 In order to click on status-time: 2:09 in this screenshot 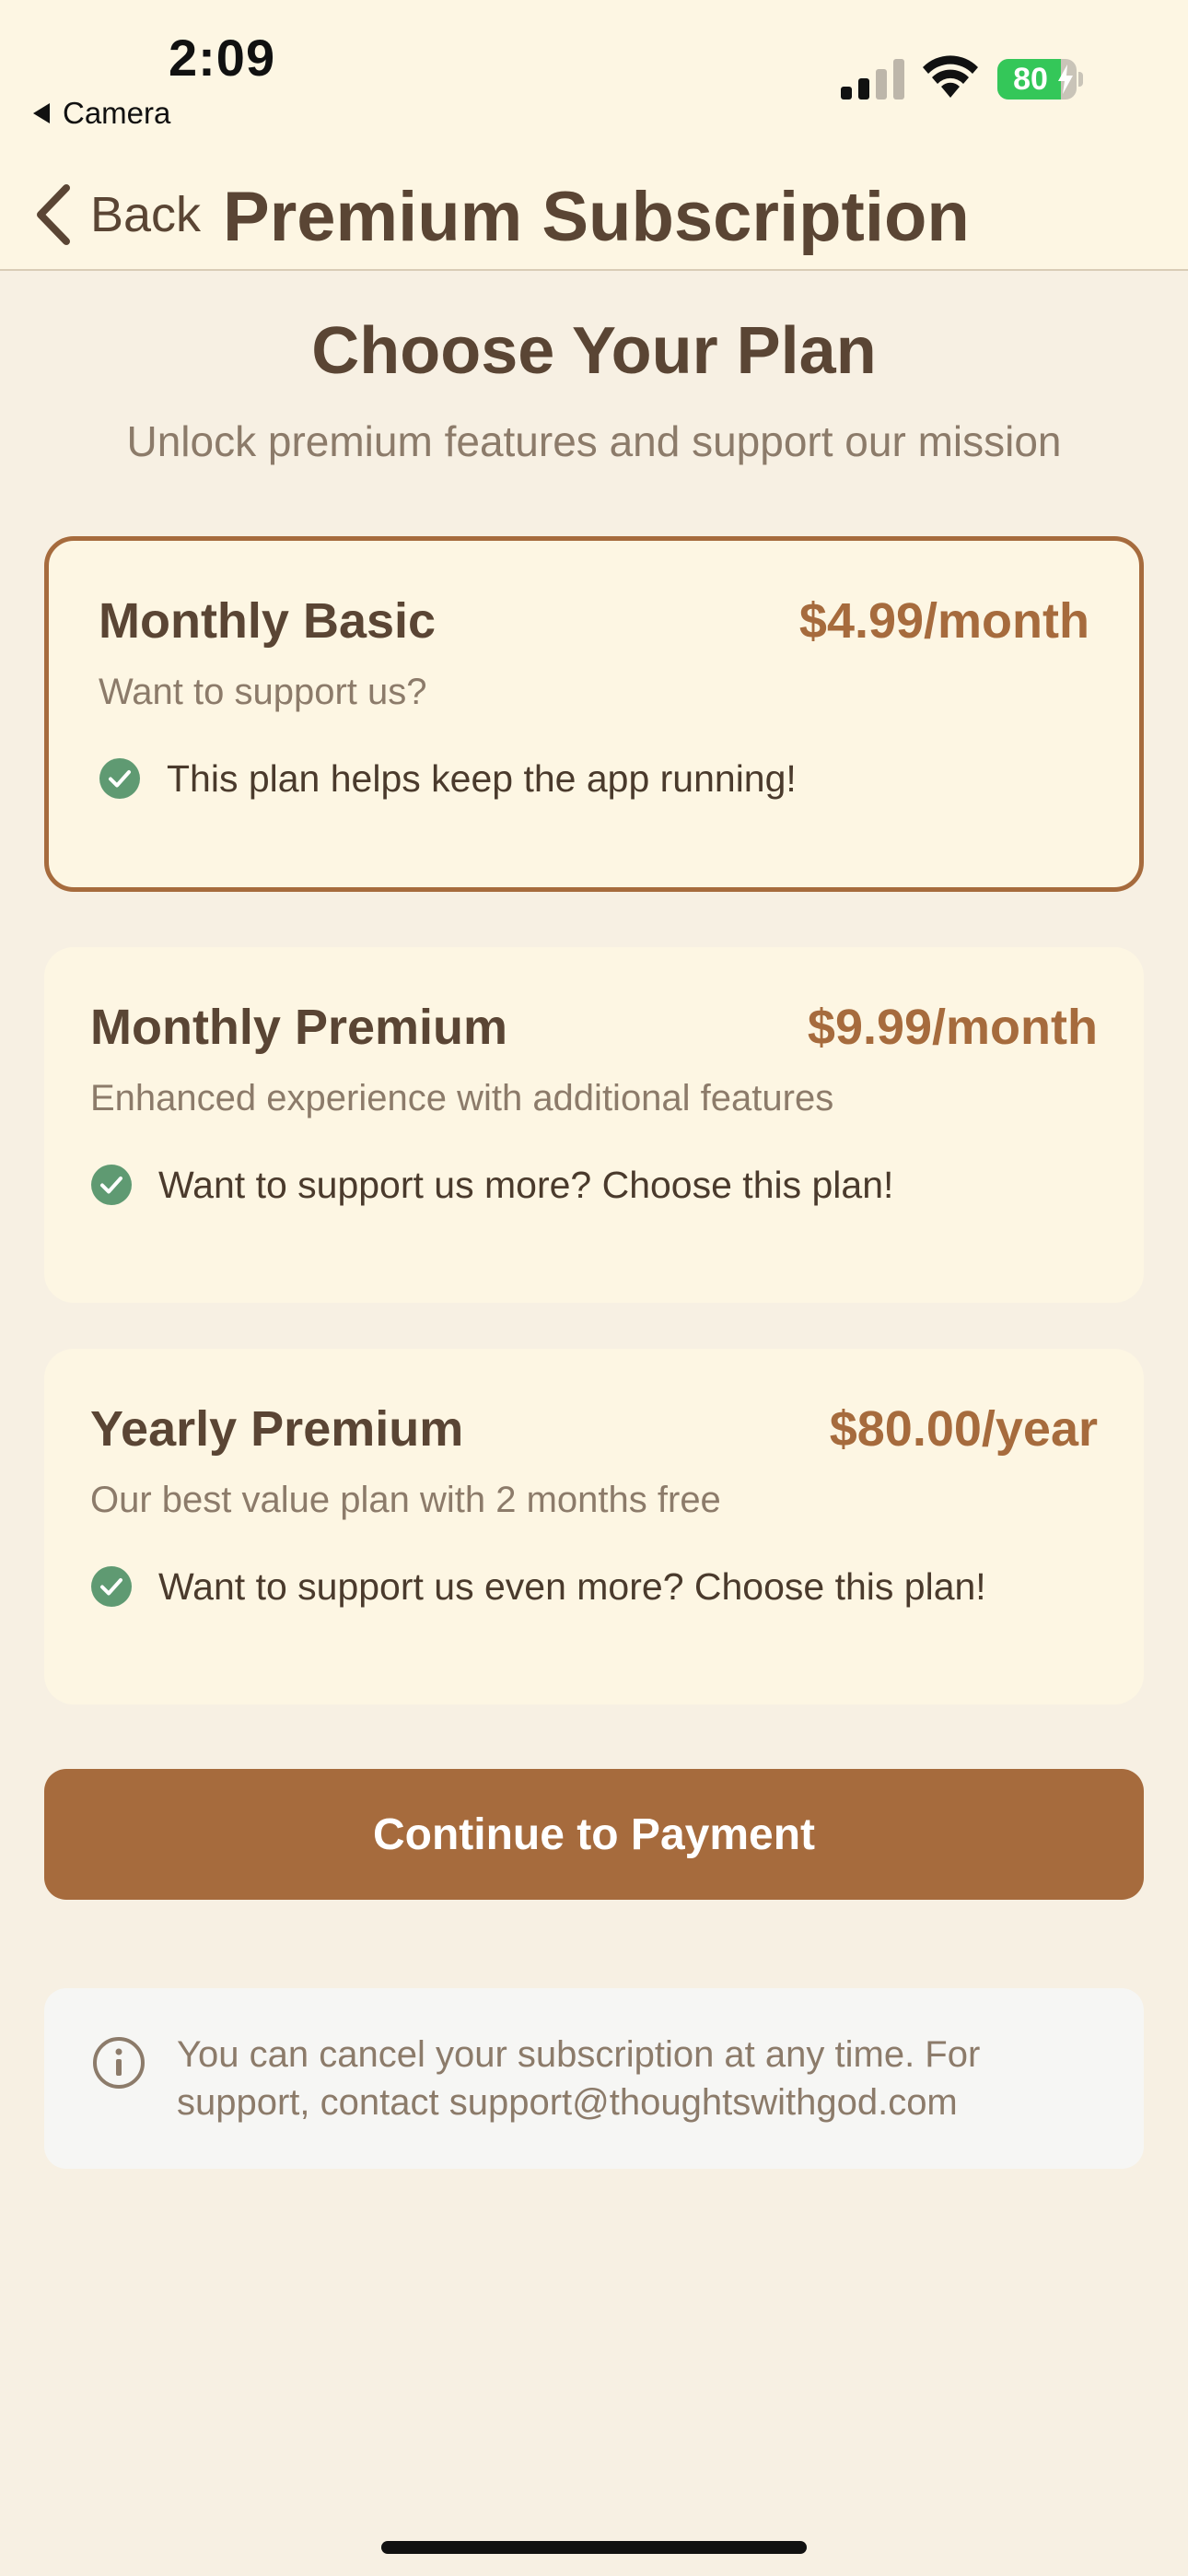, I will do `click(222, 58)`.